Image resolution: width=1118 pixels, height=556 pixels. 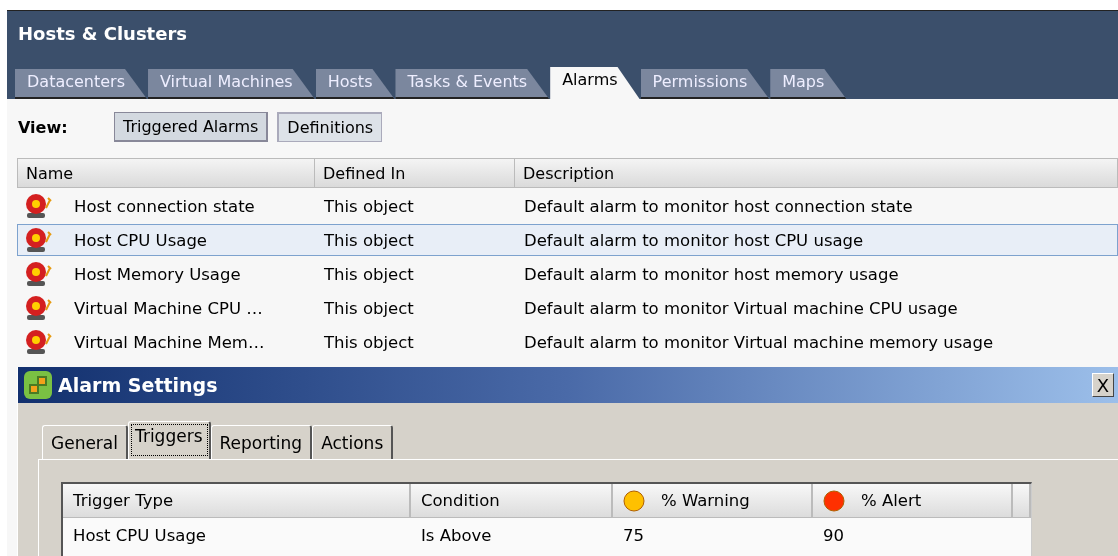 I want to click on table-cell-text: Default alarm to monitor host connection state, so click(x=718, y=206).